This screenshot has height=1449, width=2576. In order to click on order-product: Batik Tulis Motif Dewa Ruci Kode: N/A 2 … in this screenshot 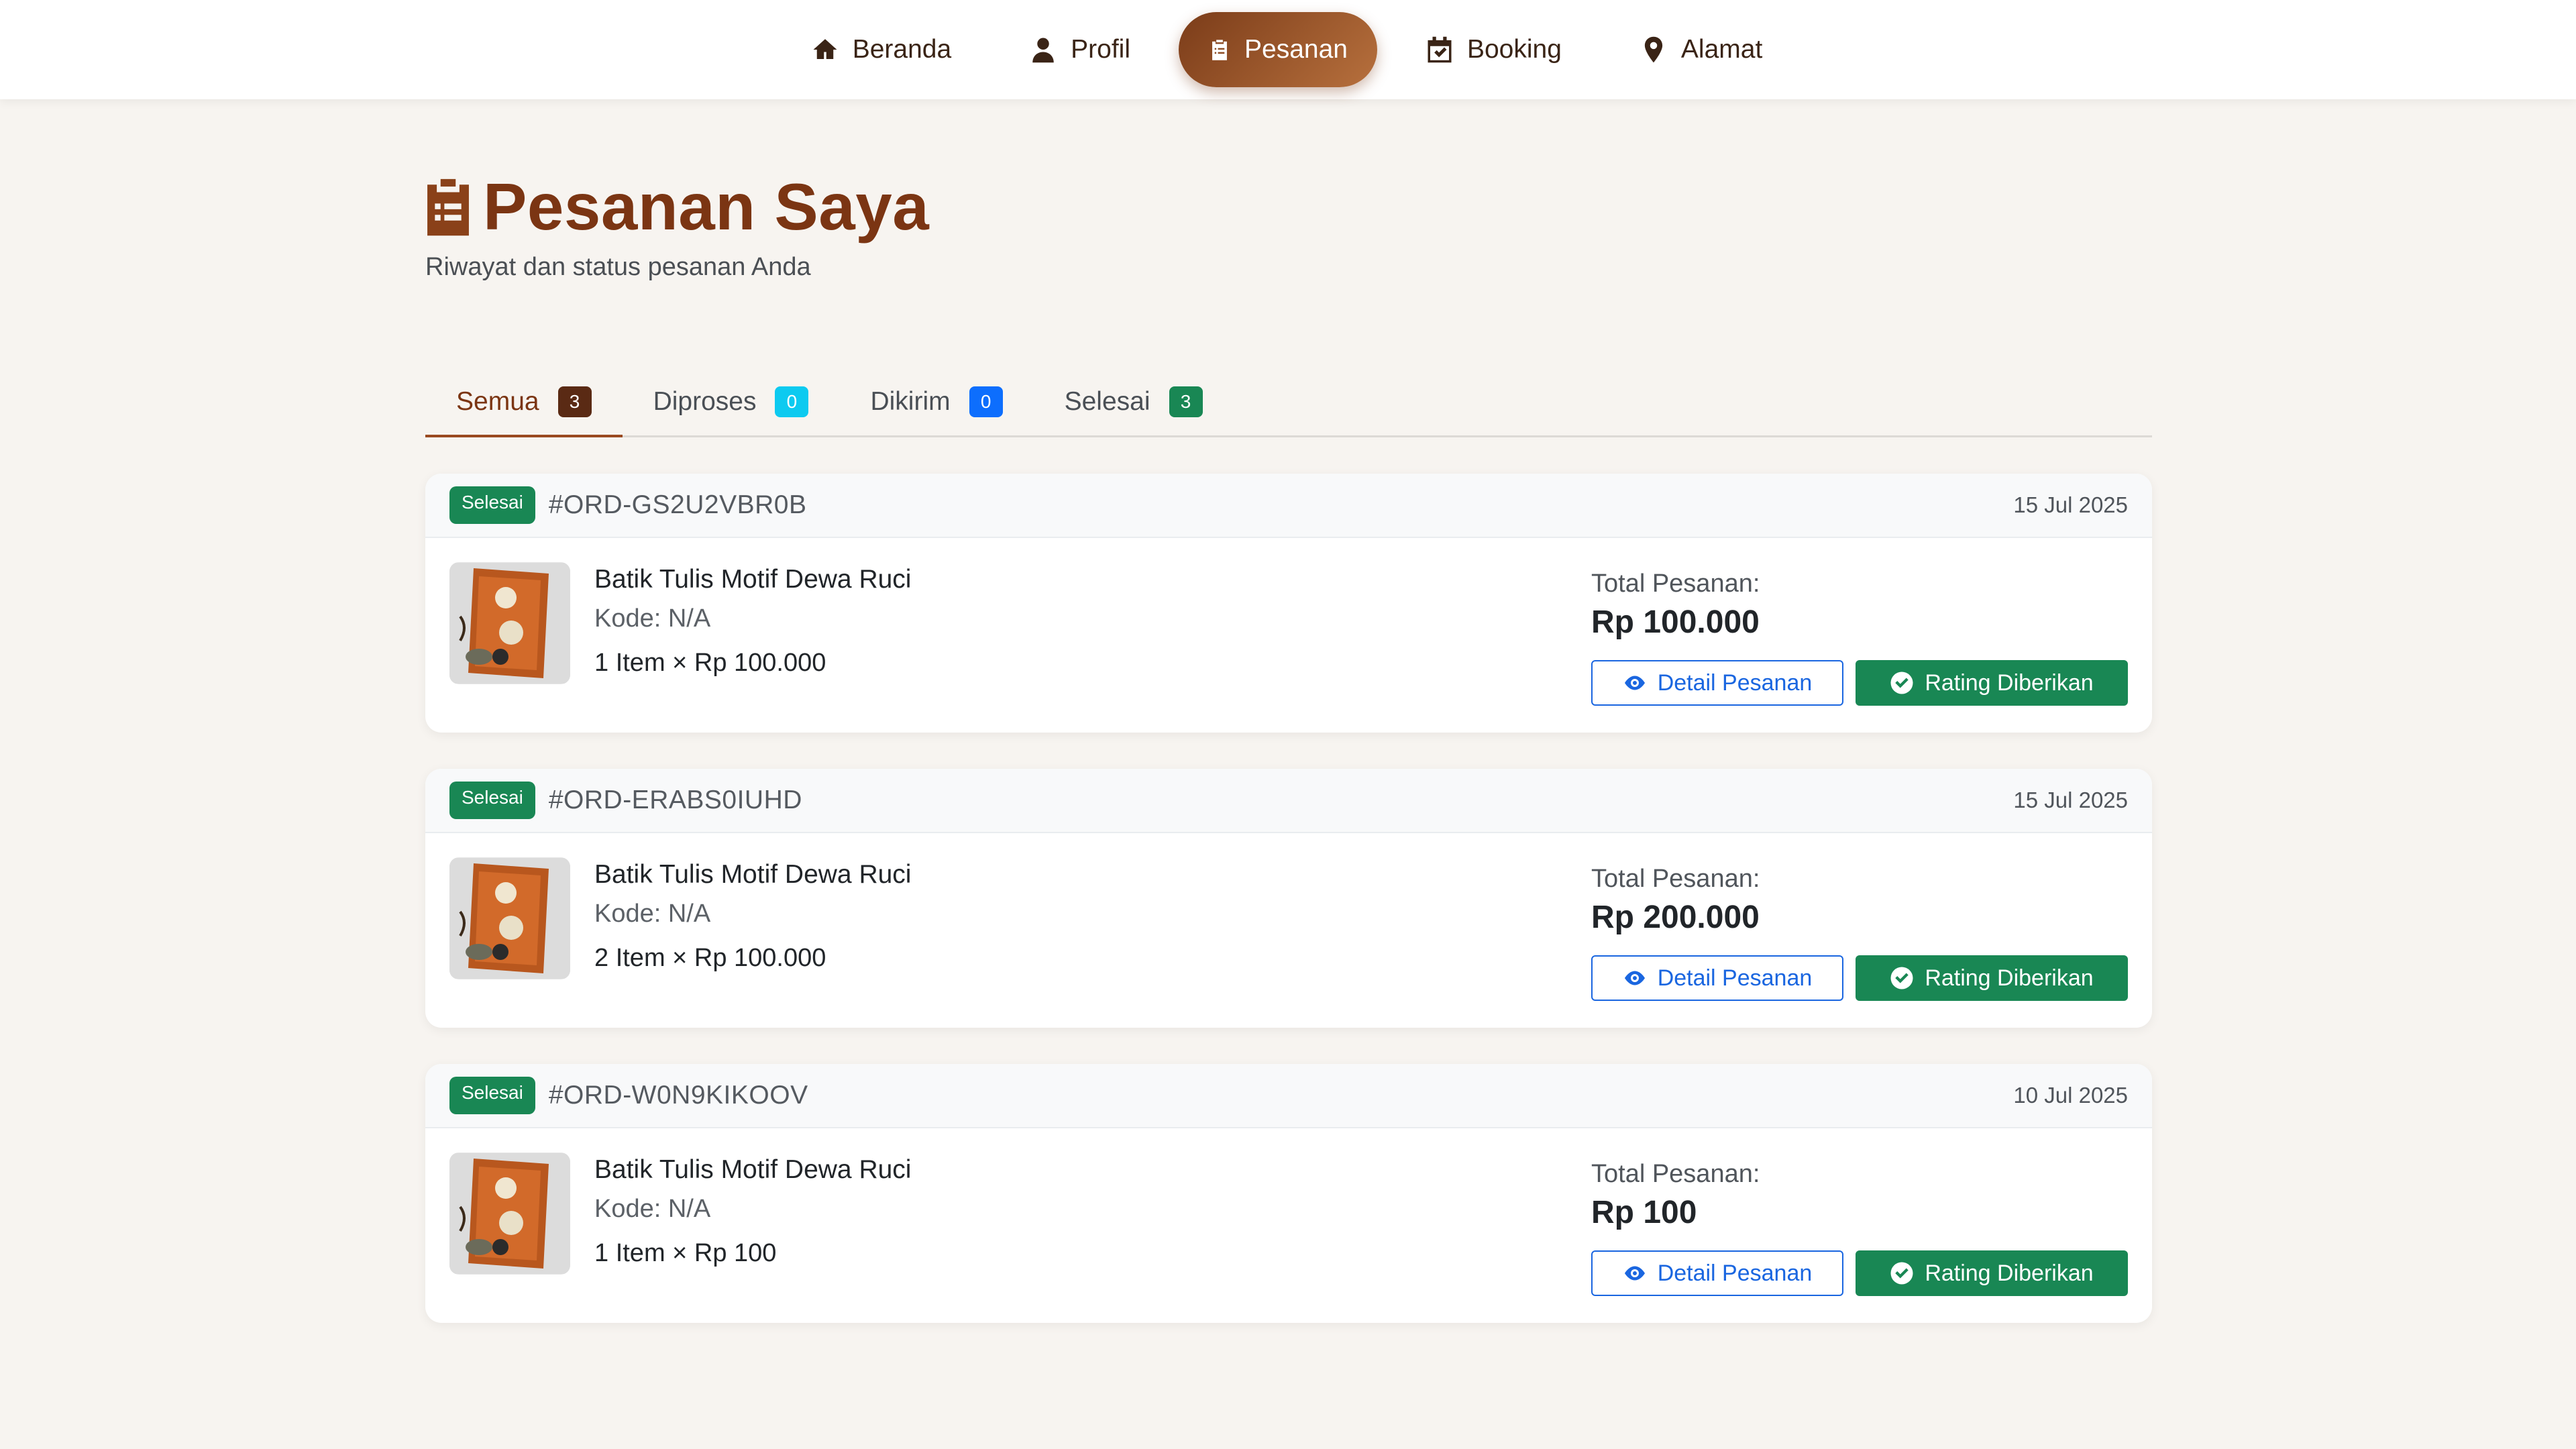, I will do `click(680, 930)`.